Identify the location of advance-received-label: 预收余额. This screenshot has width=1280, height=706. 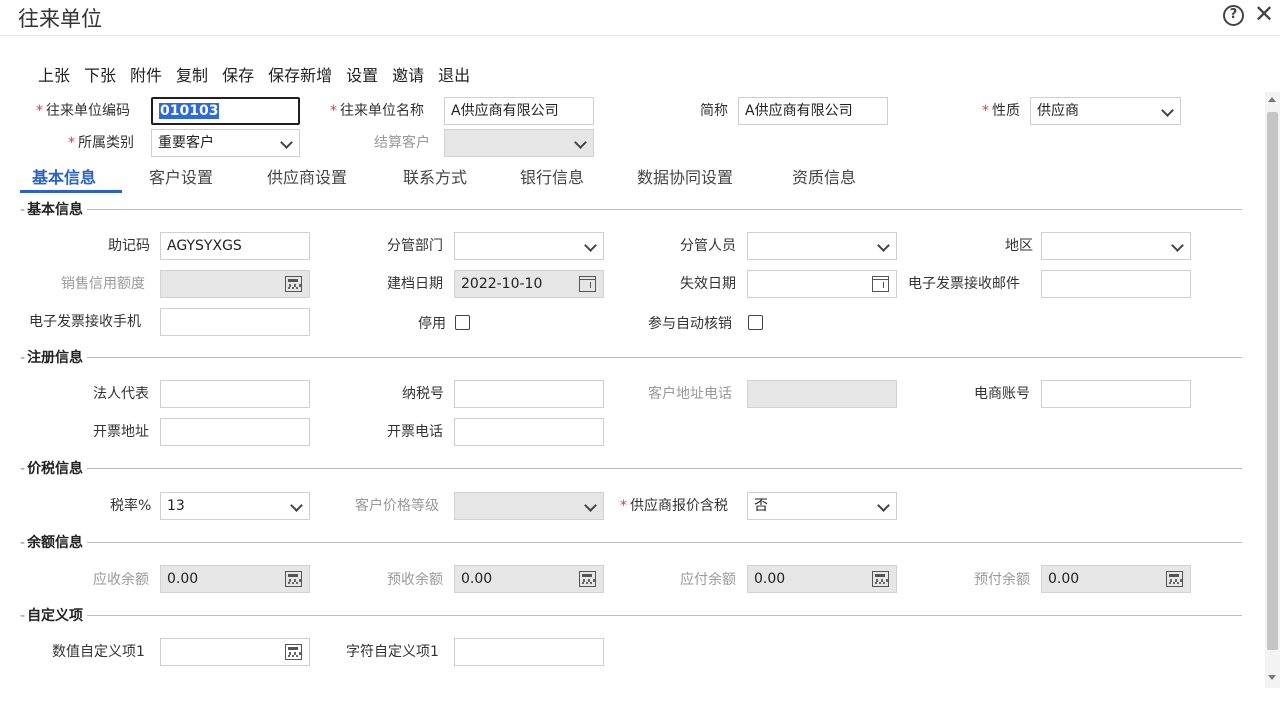
(415, 580).